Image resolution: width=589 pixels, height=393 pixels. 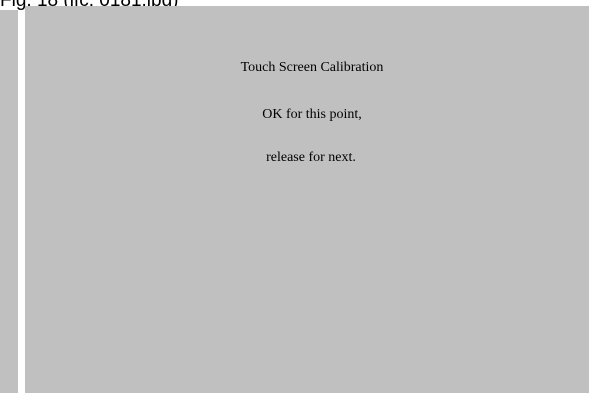 What do you see at coordinates (312, 114) in the screenshot?
I see `calibration-instruction-line1: OK for this point,` at bounding box center [312, 114].